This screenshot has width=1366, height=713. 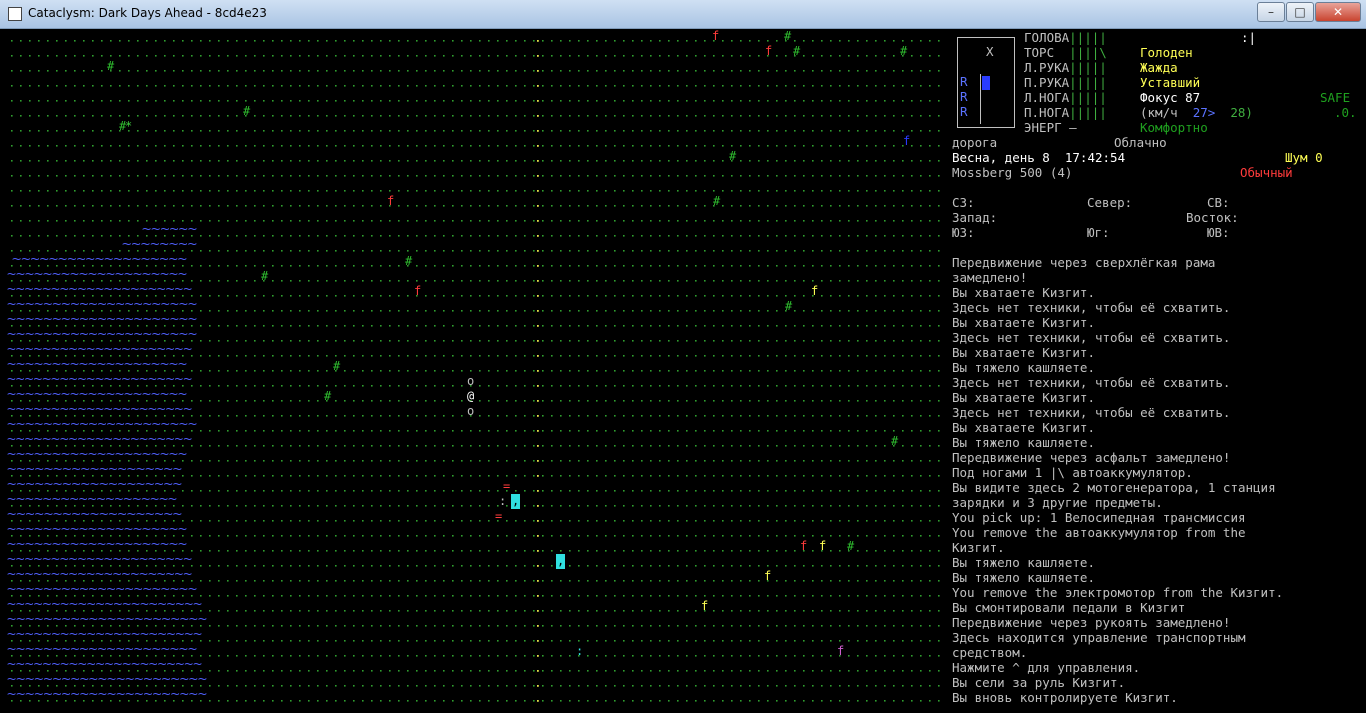 I want to click on compass-sw: ЮЗ:, so click(x=963, y=232).